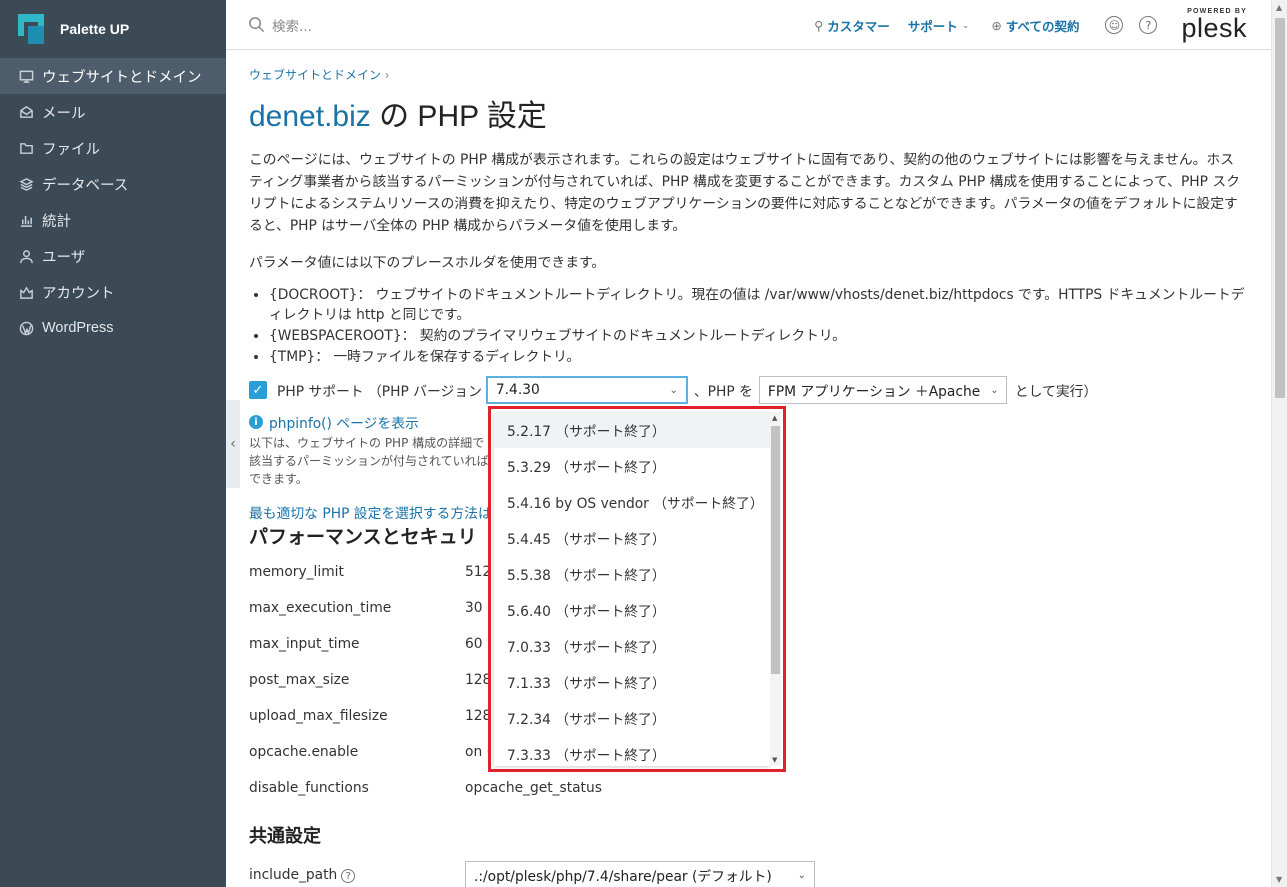 Image resolution: width=1287 pixels, height=887 pixels. I want to click on monitor-icon, so click(26, 76).